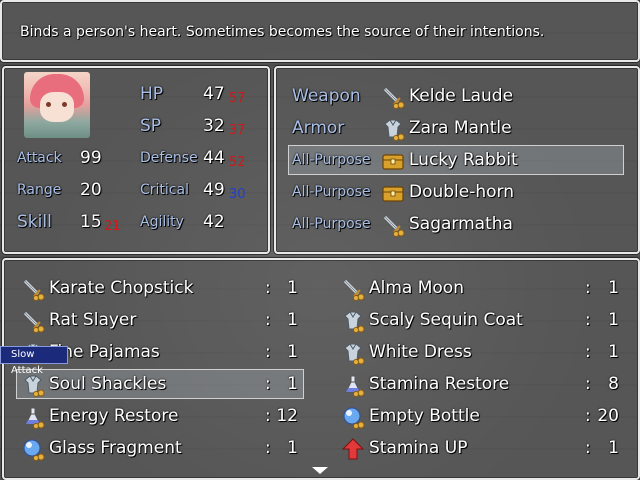 This screenshot has height=480, width=640. What do you see at coordinates (287, 416) in the screenshot?
I see `inventory-item-quantity: 12` at bounding box center [287, 416].